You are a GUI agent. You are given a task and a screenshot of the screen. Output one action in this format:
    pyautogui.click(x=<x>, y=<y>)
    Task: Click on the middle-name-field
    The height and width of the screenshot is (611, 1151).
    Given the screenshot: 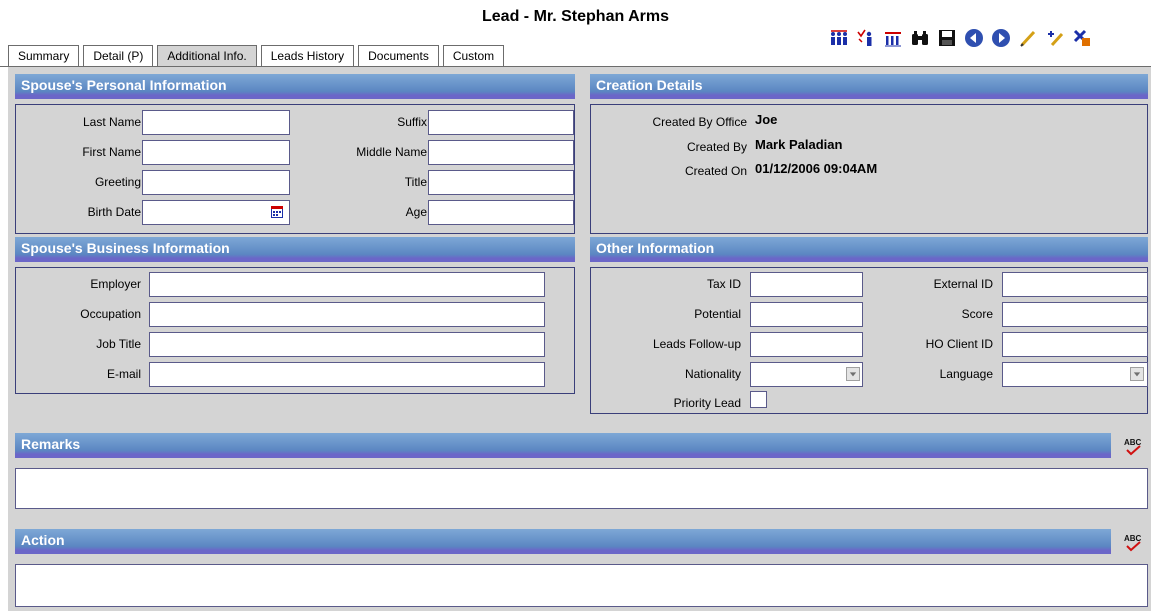 What is the action you would take?
    pyautogui.click(x=501, y=152)
    